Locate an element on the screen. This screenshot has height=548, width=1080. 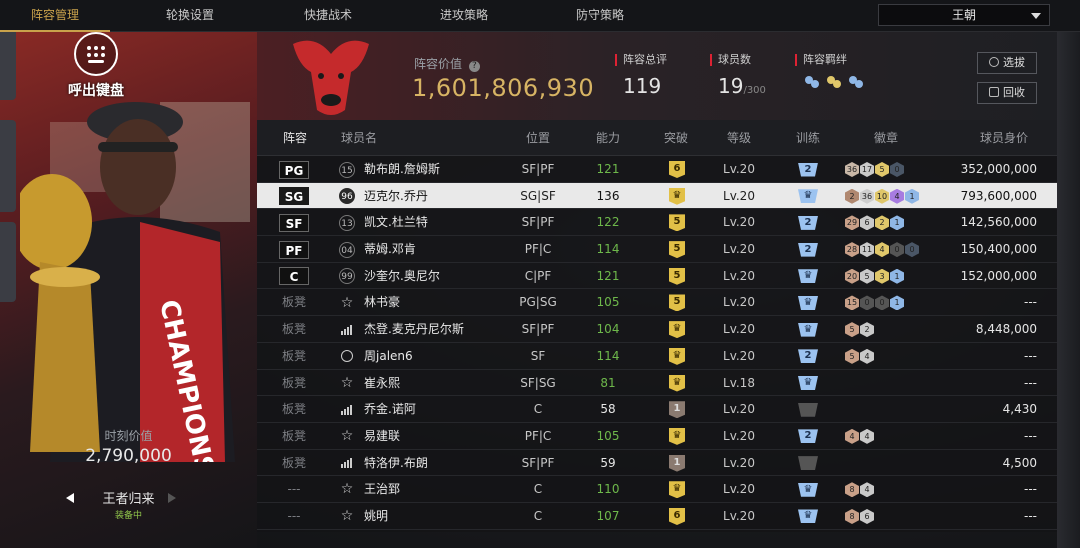
player-name: 勒布朗.詹姆斯 is located at coordinates (439, 169).